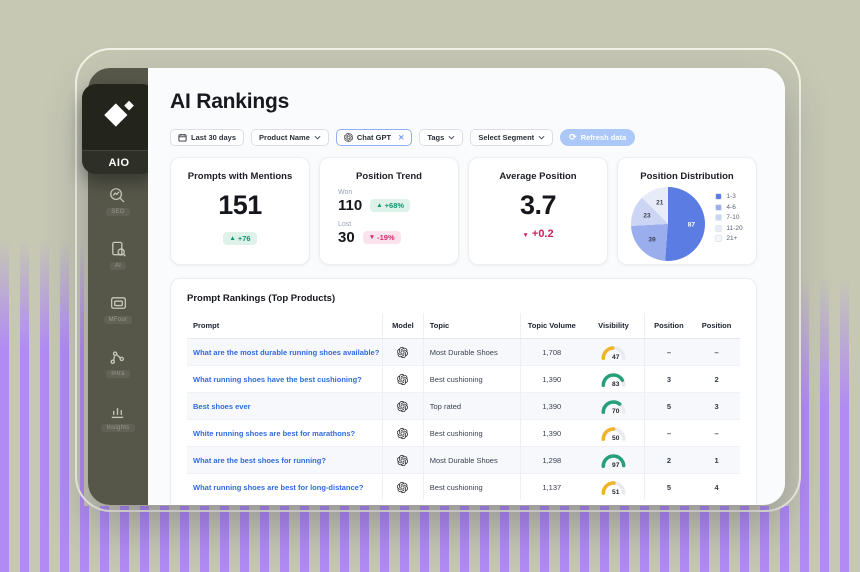 Image resolution: width=860 pixels, height=572 pixels. What do you see at coordinates (734, 228) in the screenshot?
I see `legend-label: 11-20` at bounding box center [734, 228].